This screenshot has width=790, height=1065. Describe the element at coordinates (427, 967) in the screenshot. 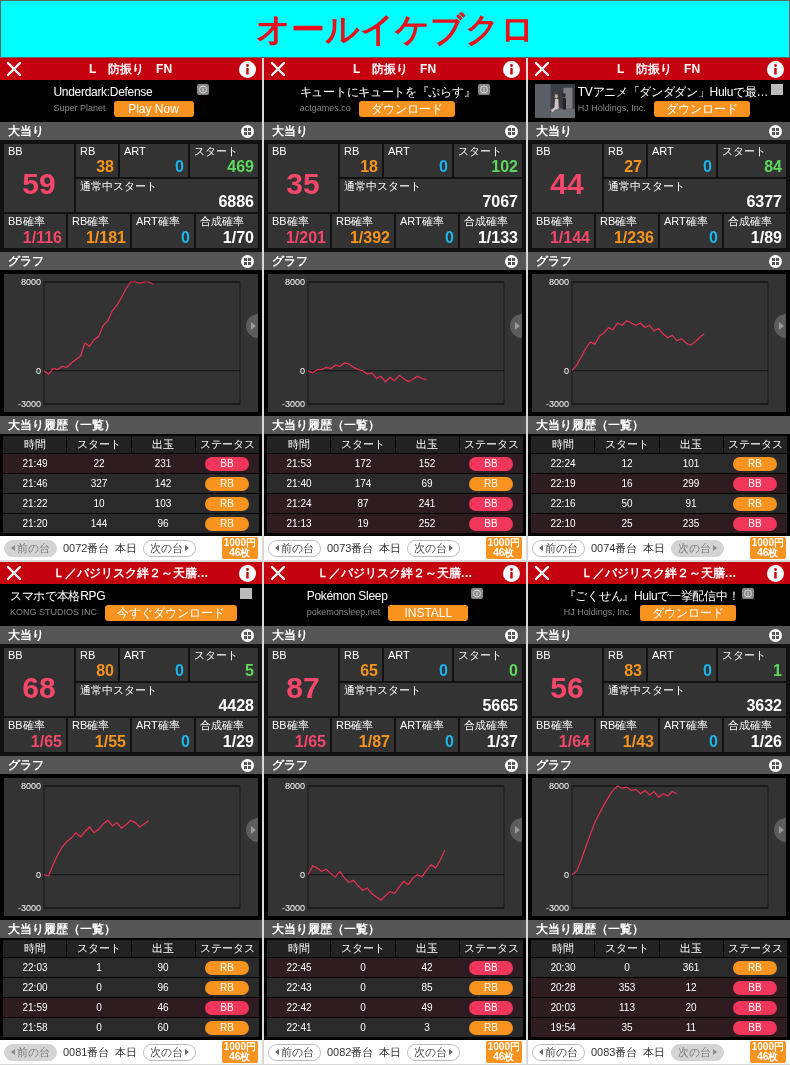

I see `table-cell-text: 42` at that location.